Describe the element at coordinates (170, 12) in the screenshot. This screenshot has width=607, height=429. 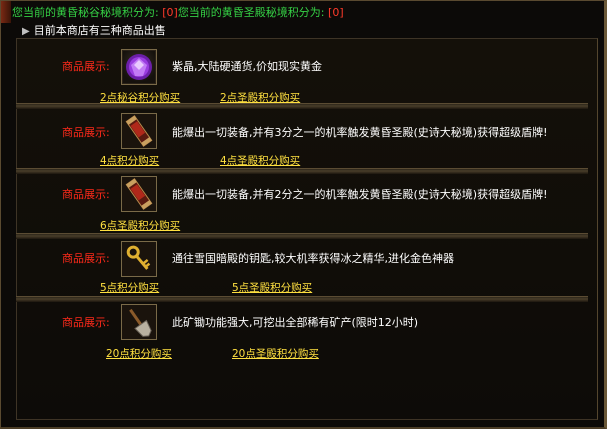
I see `valley-points-value: [0]` at that location.